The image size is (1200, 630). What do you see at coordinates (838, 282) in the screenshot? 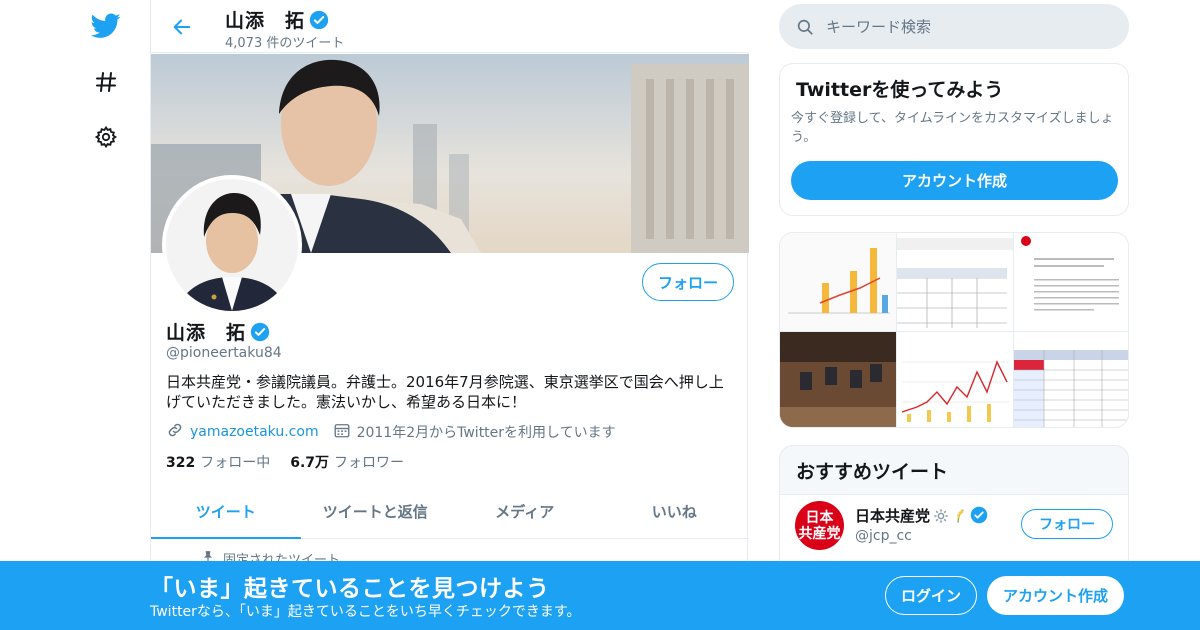
I see `media-thumb-chart` at bounding box center [838, 282].